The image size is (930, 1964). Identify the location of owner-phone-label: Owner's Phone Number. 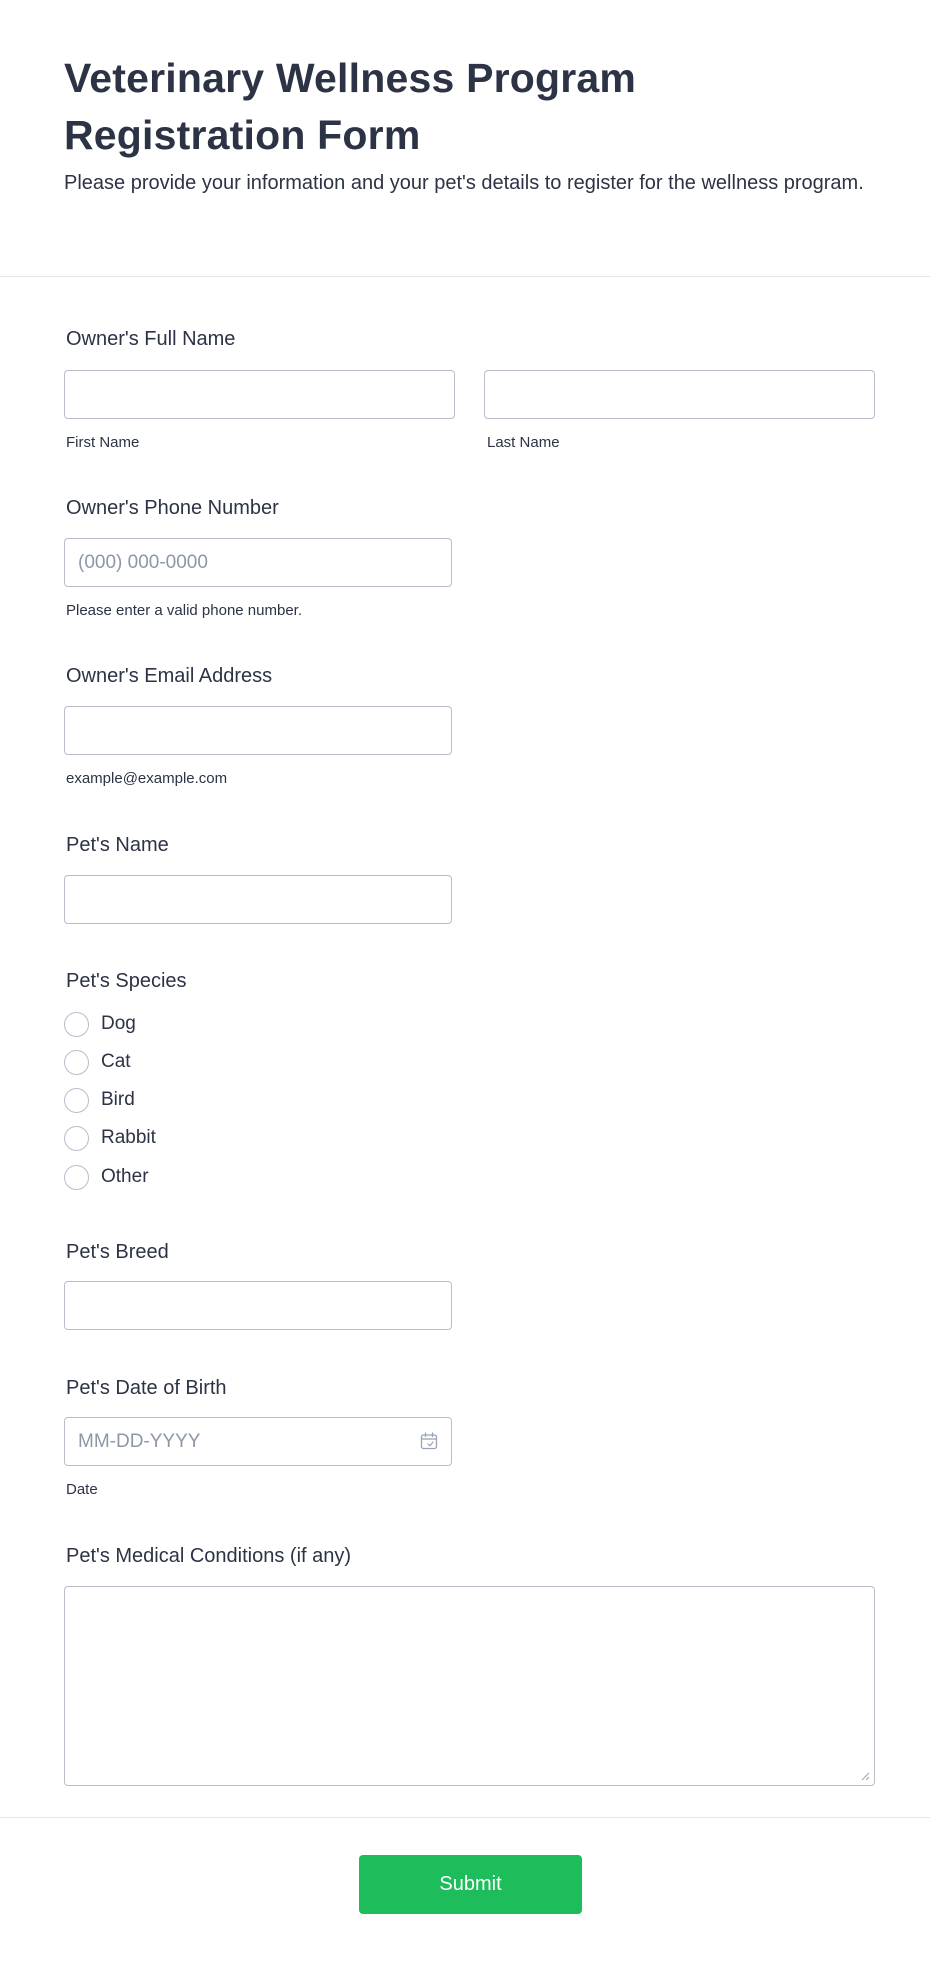
(172, 508).